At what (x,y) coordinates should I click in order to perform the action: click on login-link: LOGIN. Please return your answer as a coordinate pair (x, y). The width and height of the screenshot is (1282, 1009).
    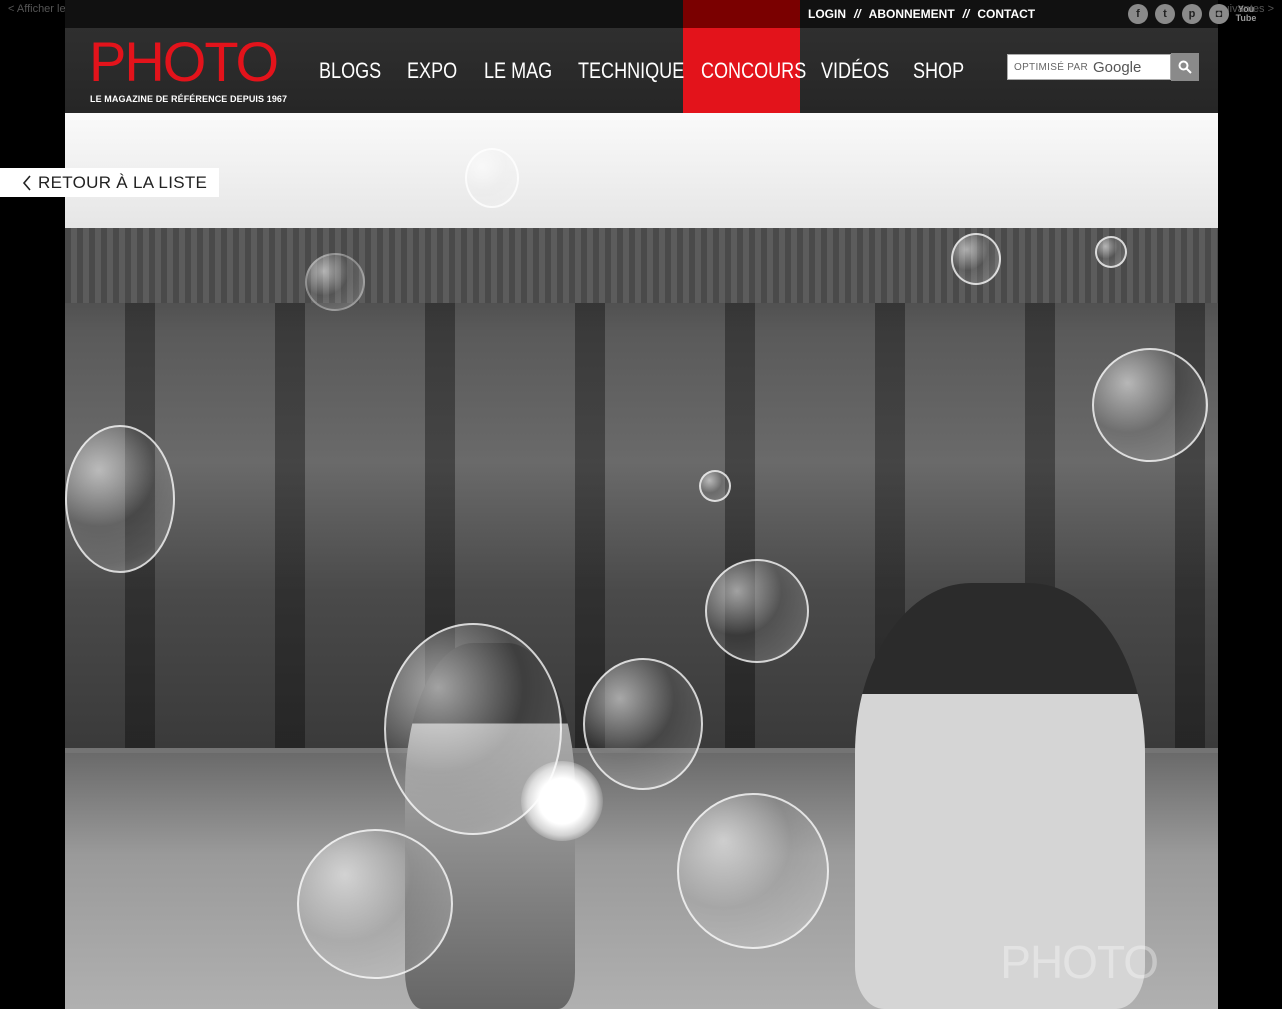
    Looking at the image, I should click on (827, 14).